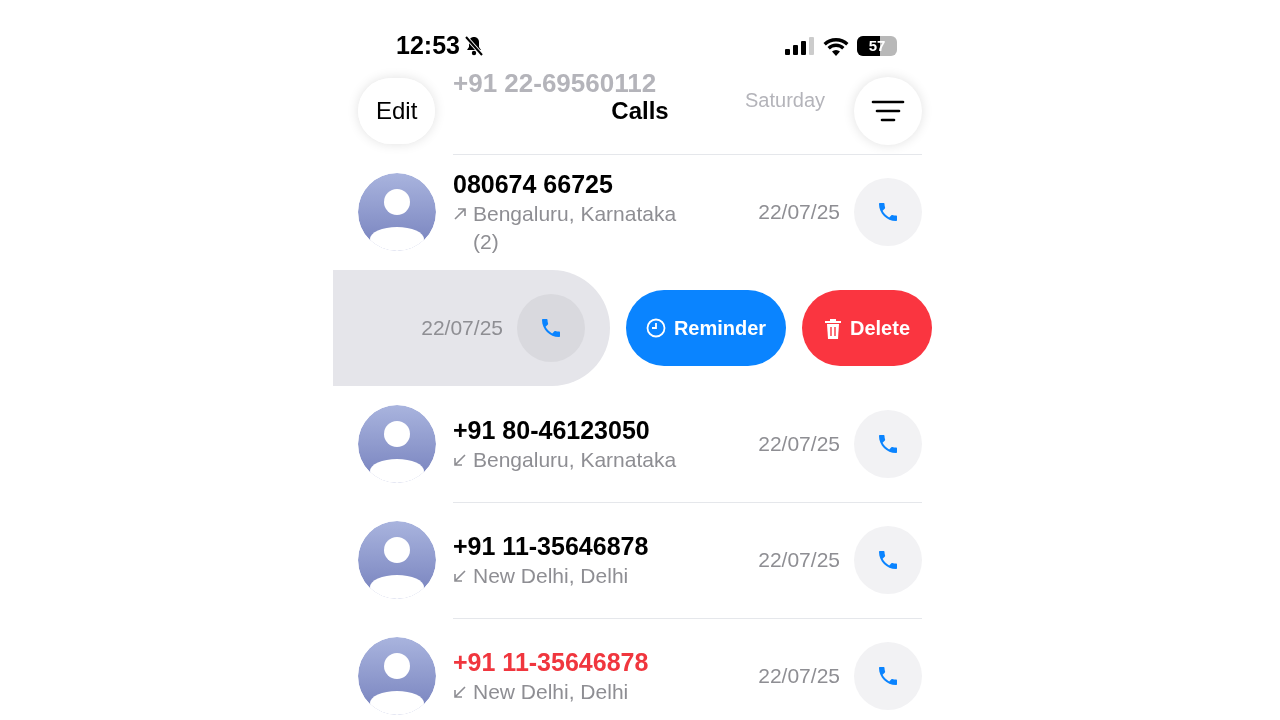  What do you see at coordinates (800, 46) in the screenshot?
I see `signal-icon` at bounding box center [800, 46].